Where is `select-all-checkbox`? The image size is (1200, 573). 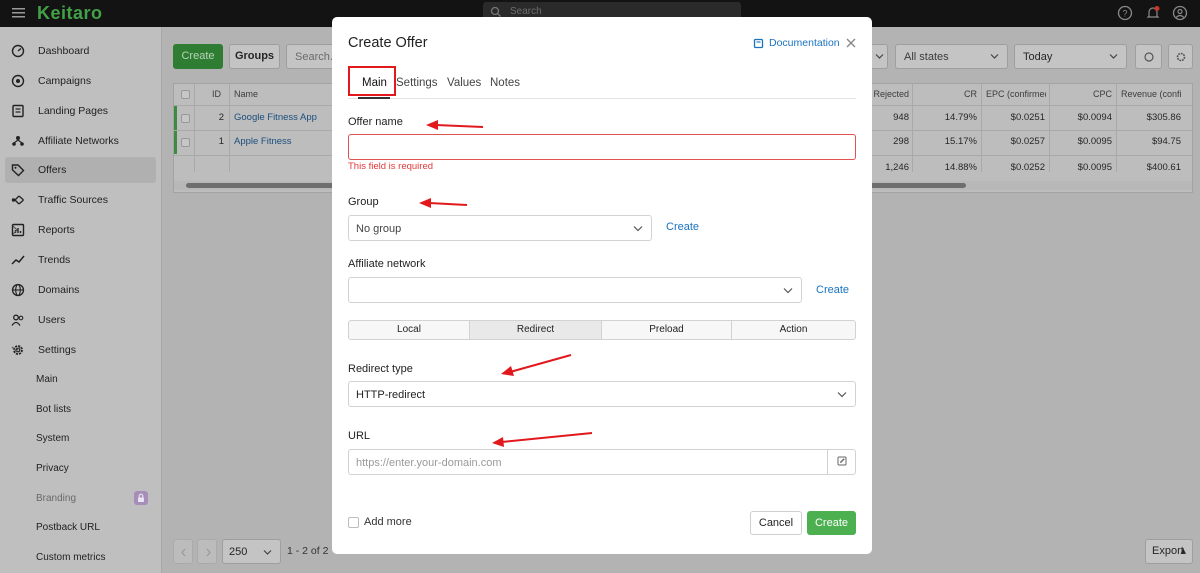
select-all-checkbox is located at coordinates (185, 94).